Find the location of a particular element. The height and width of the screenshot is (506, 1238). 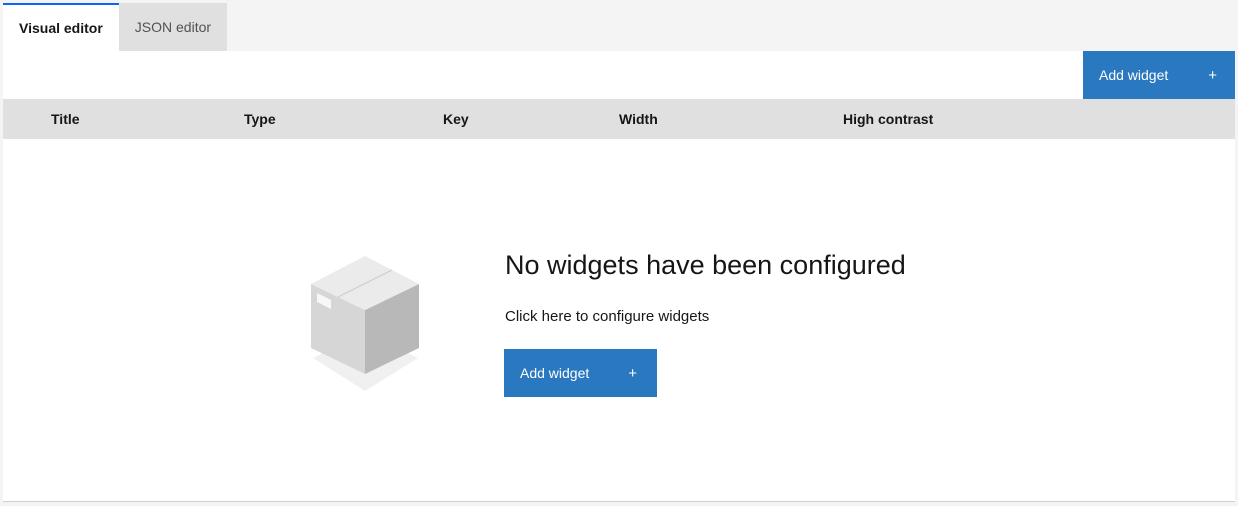

tab-label: JSON editor is located at coordinates (173, 27).